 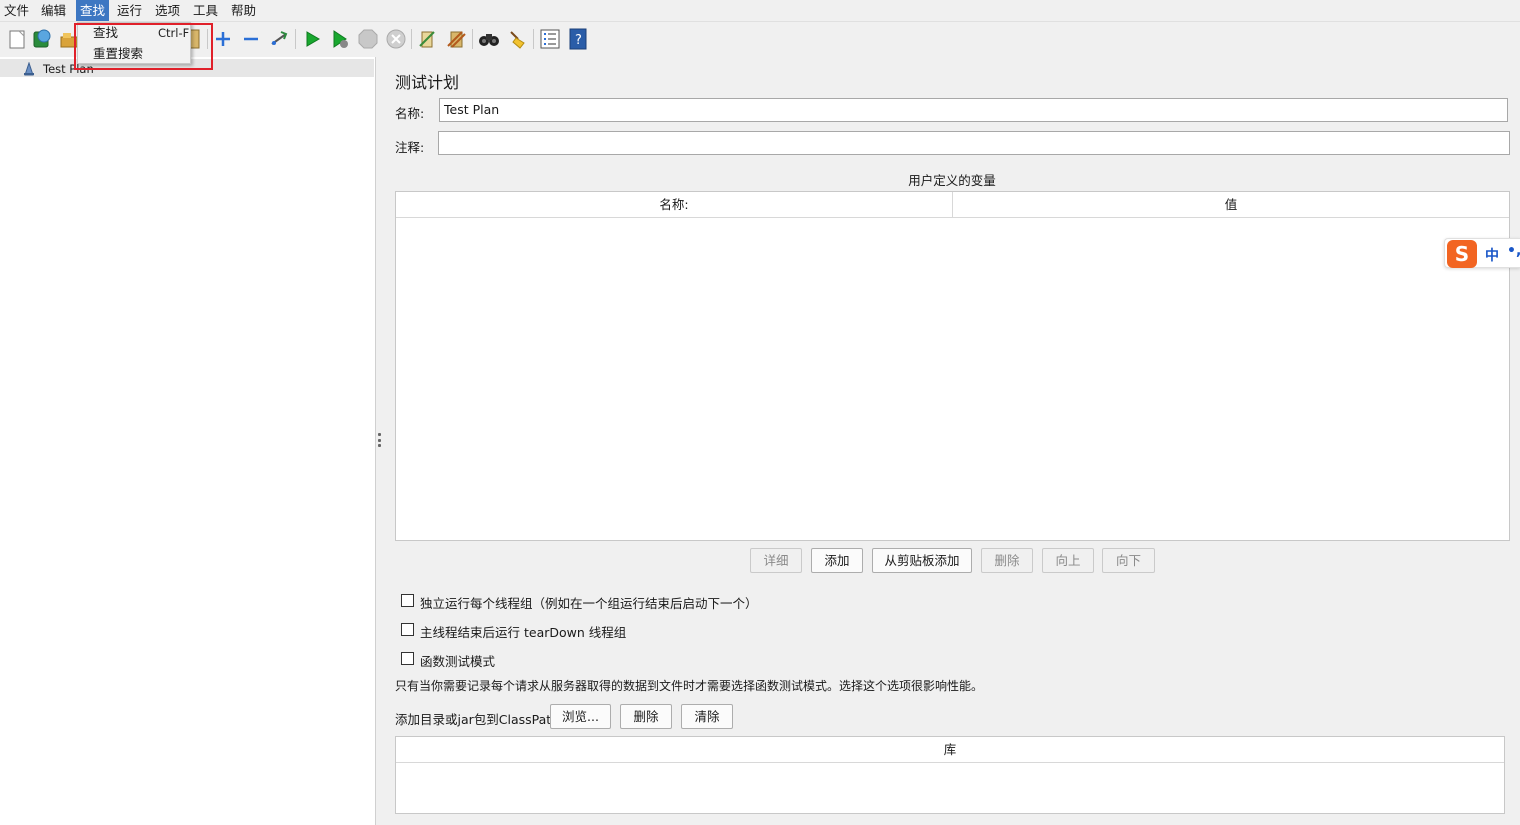 I want to click on clear-icon, so click(x=427, y=39).